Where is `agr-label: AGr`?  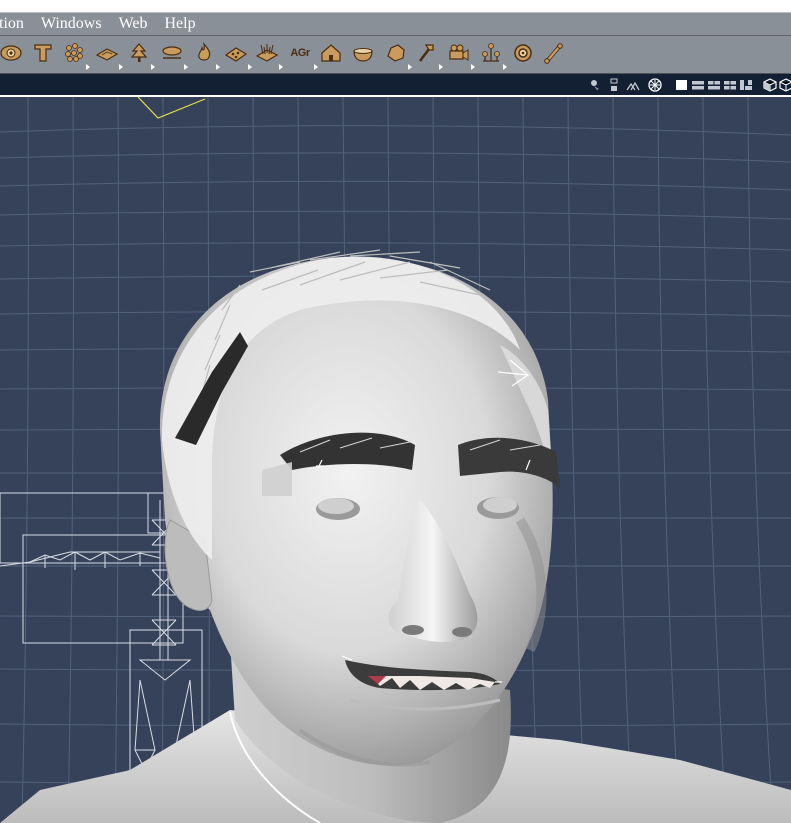
agr-label: AGr is located at coordinates (300, 53).